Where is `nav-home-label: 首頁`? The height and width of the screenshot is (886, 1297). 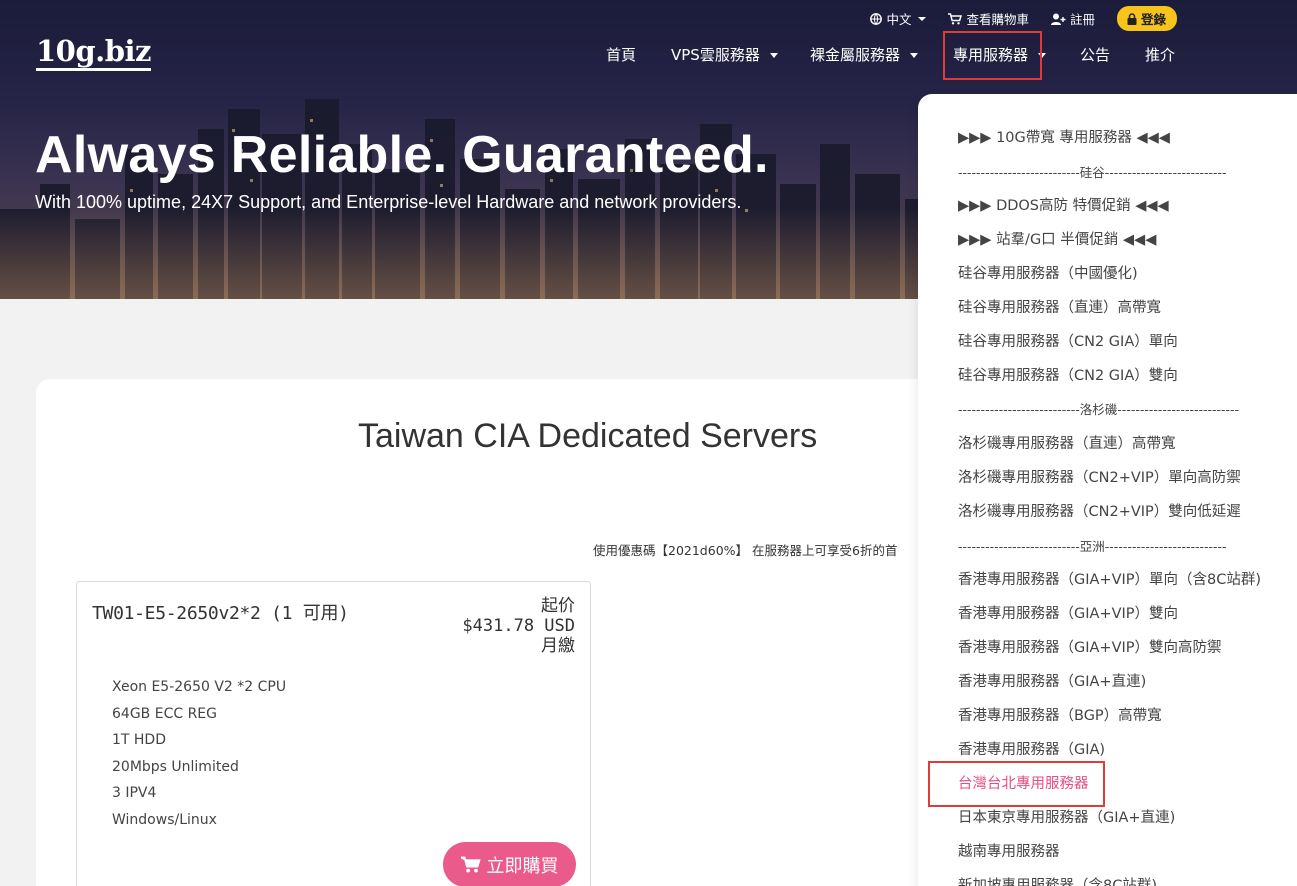
nav-home-label: 首頁 is located at coordinates (621, 55).